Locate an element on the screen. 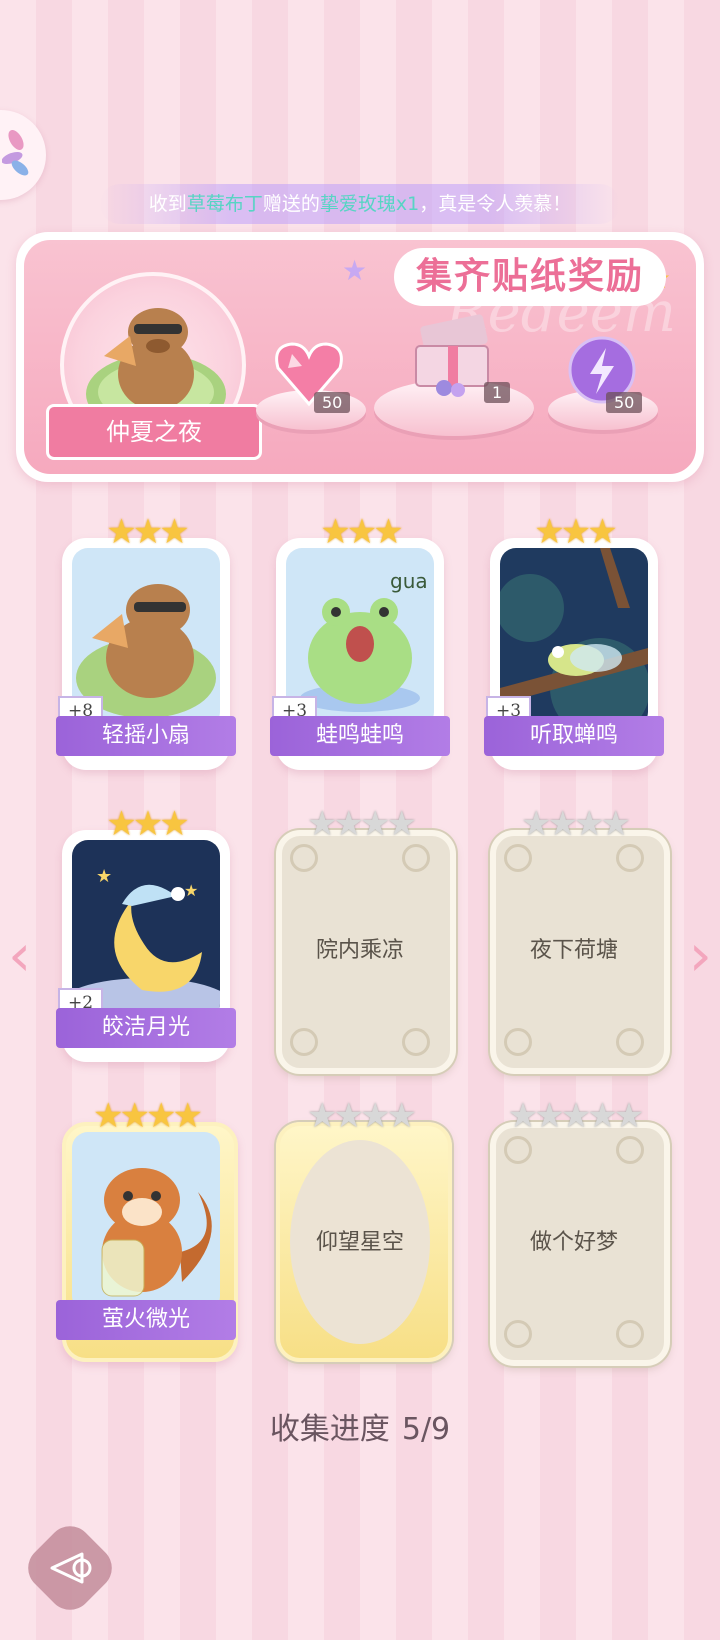 The height and width of the screenshot is (1640, 720). card-name: 轻摇小扇 is located at coordinates (146, 736).